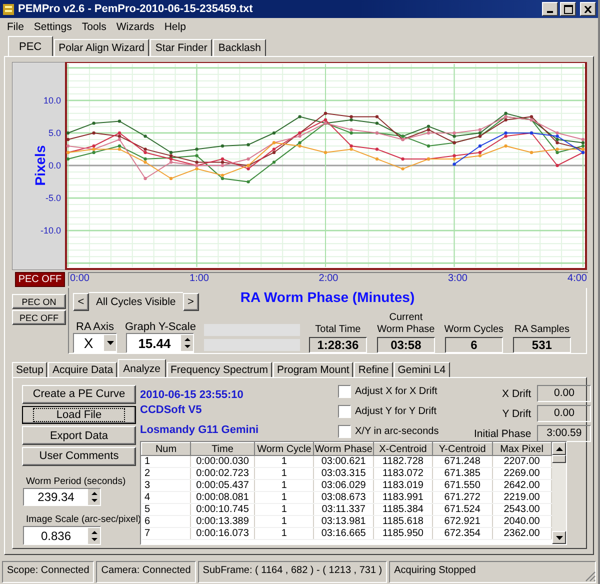 The image size is (600, 584). I want to click on file-info-text: 2010-06-15 23:55:10, so click(192, 395).